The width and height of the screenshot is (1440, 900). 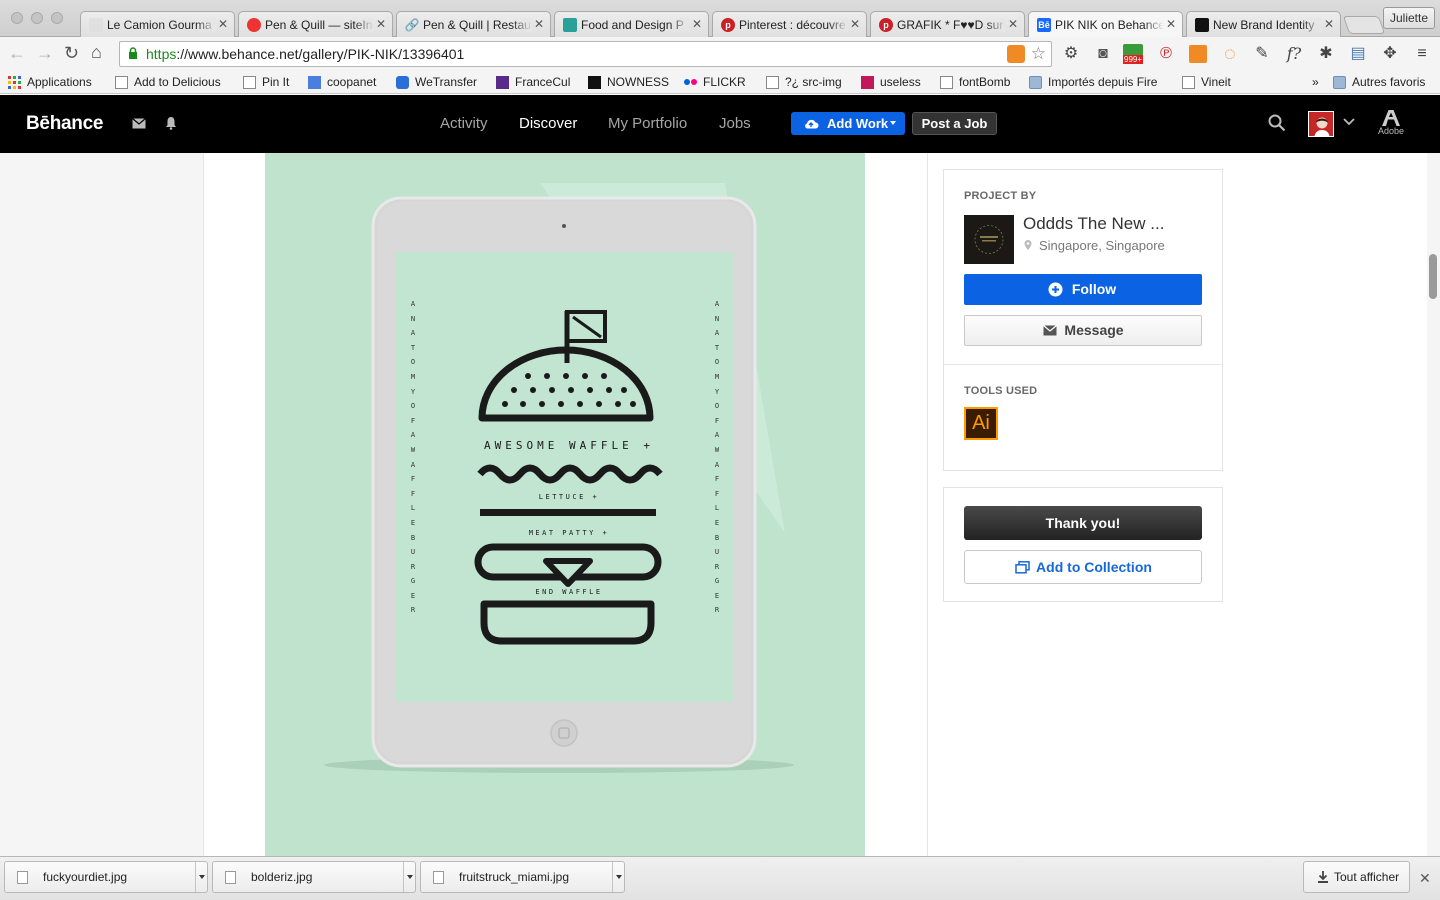 I want to click on add-to-collection-button: Add to Collection, so click(x=1083, y=567).